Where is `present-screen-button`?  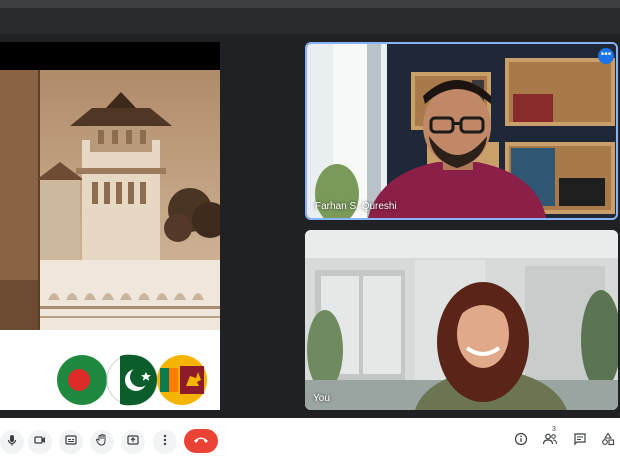
present-screen-button is located at coordinates (133, 442).